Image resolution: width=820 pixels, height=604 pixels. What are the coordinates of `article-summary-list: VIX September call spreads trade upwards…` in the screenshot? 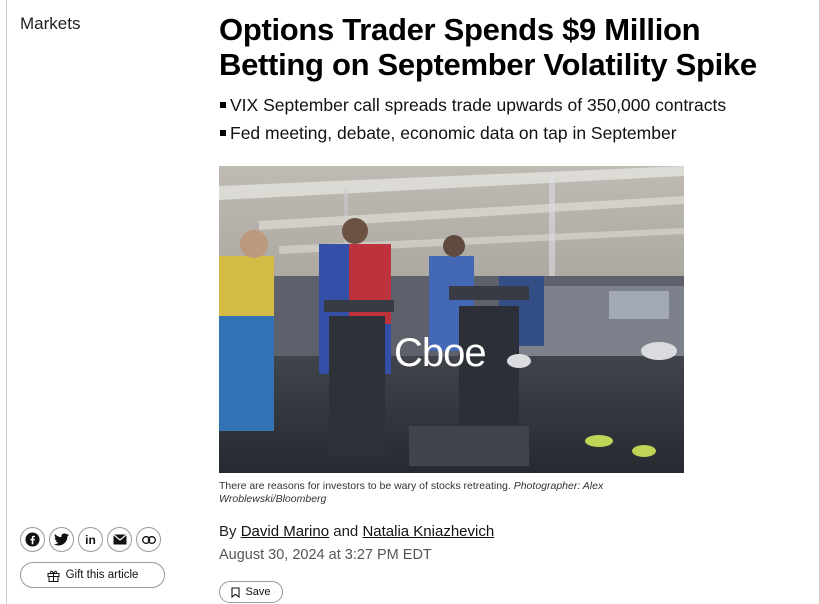 It's located at (472, 119).